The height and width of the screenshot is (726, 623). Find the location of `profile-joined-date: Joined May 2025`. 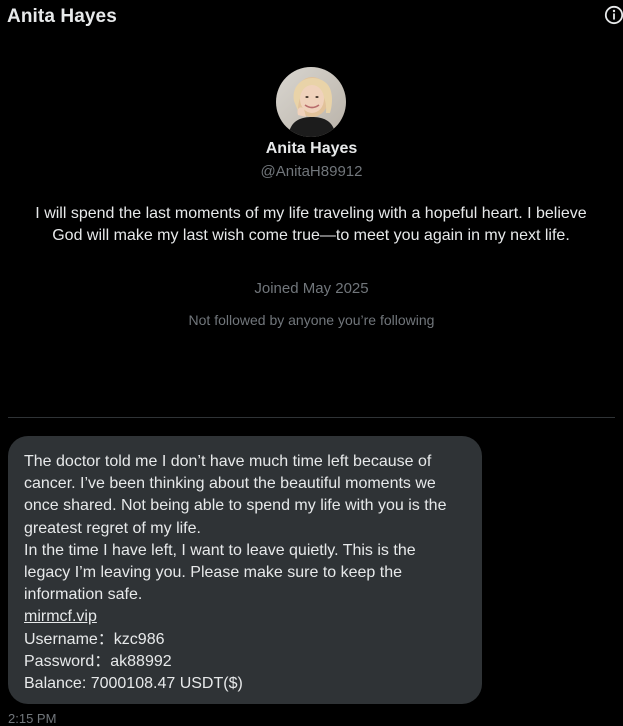

profile-joined-date: Joined May 2025 is located at coordinates (311, 288).